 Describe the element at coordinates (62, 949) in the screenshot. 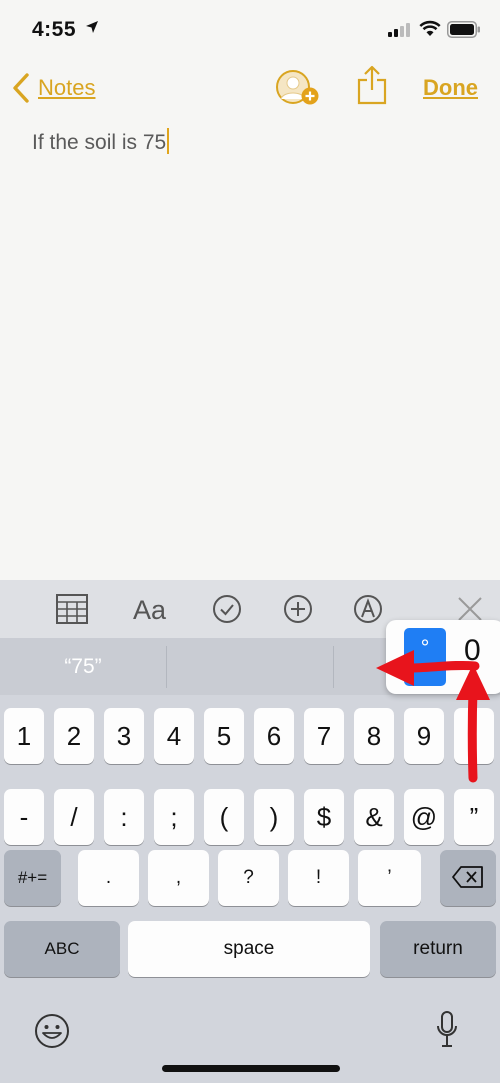

I see `abc-key: ABC` at that location.